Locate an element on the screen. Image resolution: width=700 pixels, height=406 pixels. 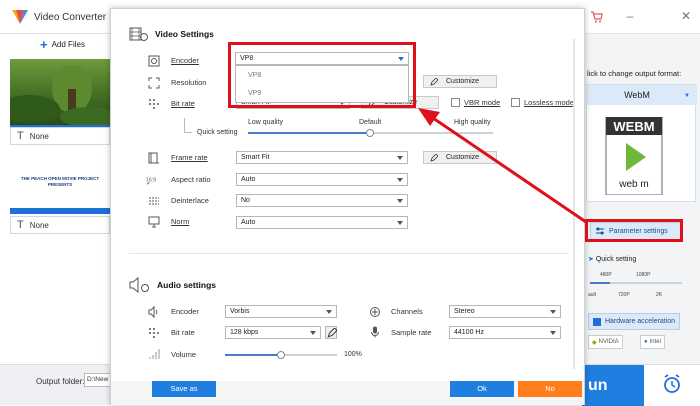
audio-settings-title: Audio settings is located at coordinates (172, 285).